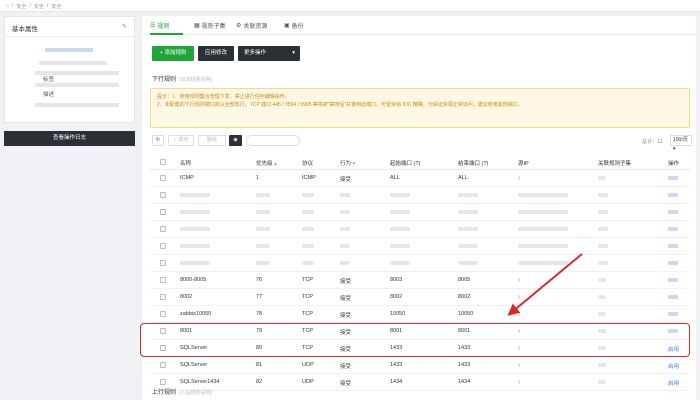 This screenshot has width=700, height=400. What do you see at coordinates (196, 314) in the screenshot?
I see `cell-name: zabbix10050` at bounding box center [196, 314].